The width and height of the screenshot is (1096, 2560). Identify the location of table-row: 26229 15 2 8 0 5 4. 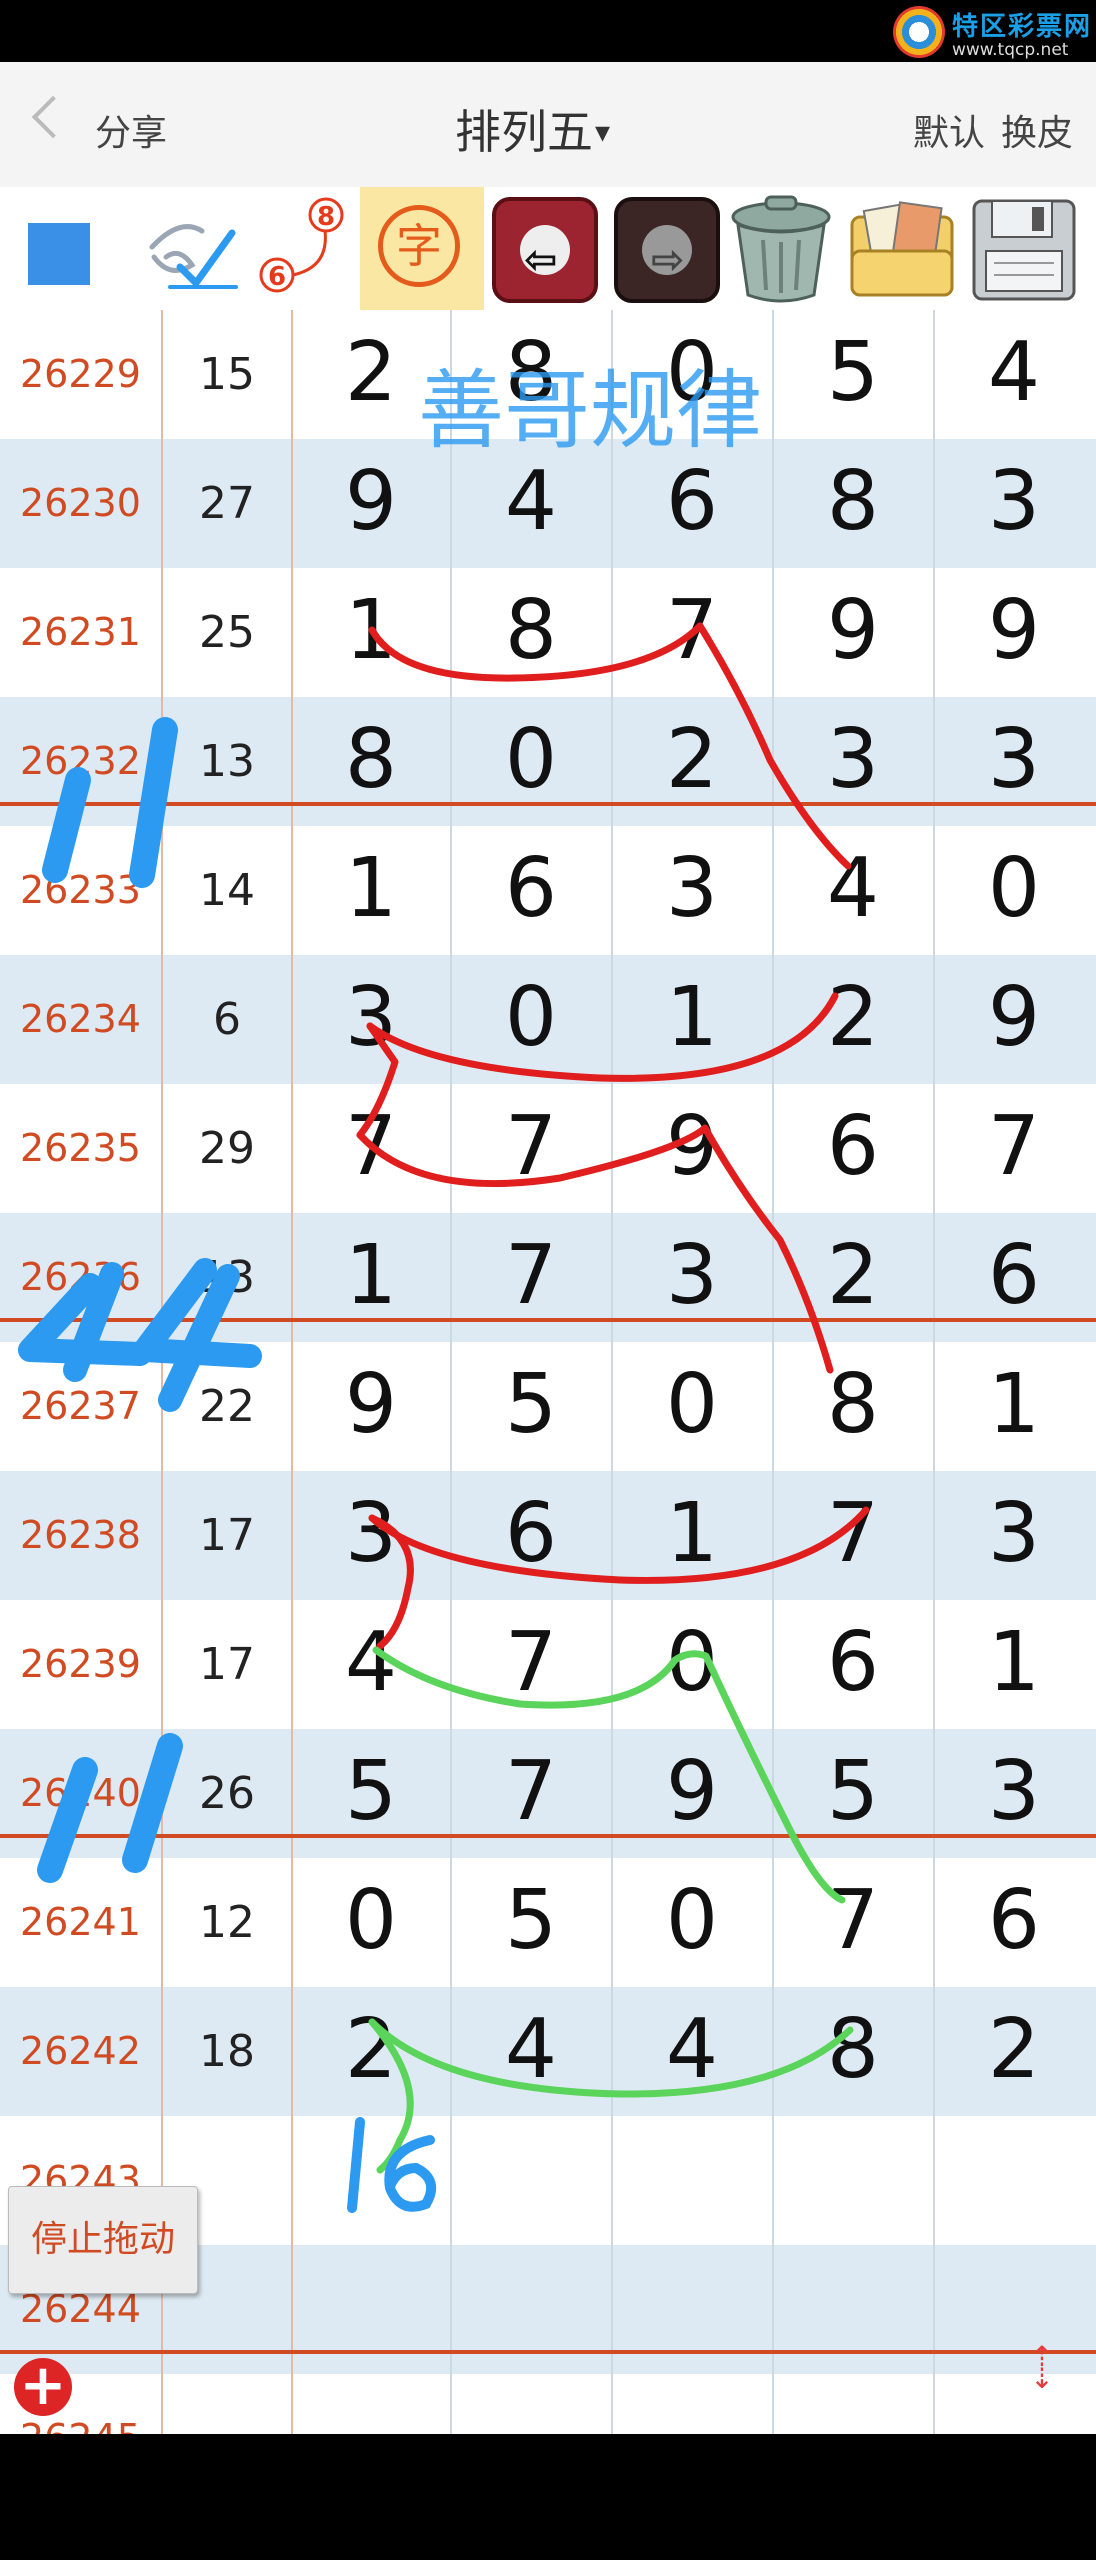
(548, 374).